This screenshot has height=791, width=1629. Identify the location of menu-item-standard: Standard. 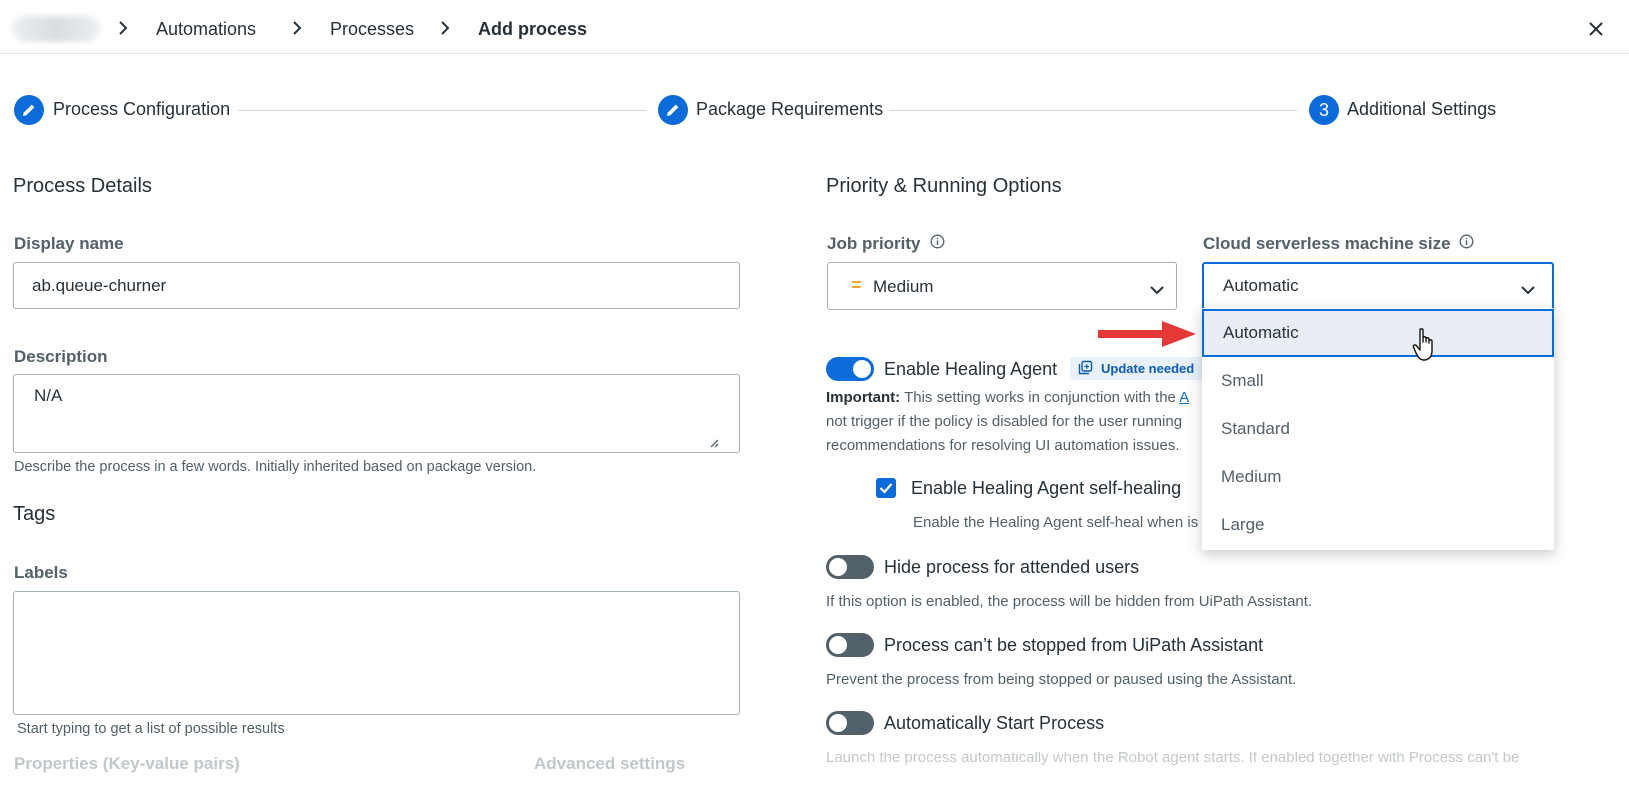
(1378, 429).